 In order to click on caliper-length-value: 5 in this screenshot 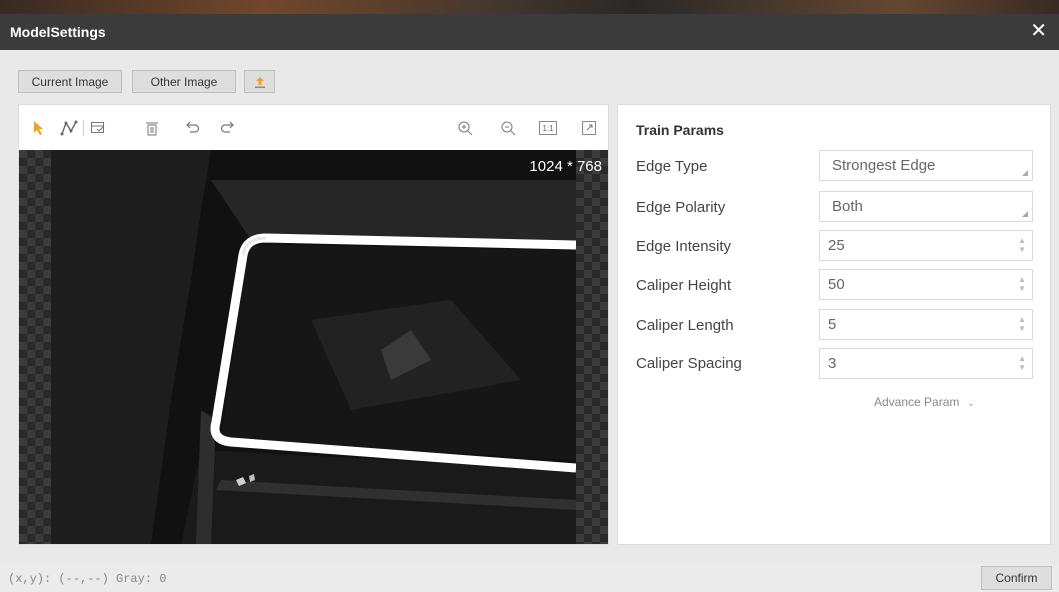, I will do `click(832, 324)`.